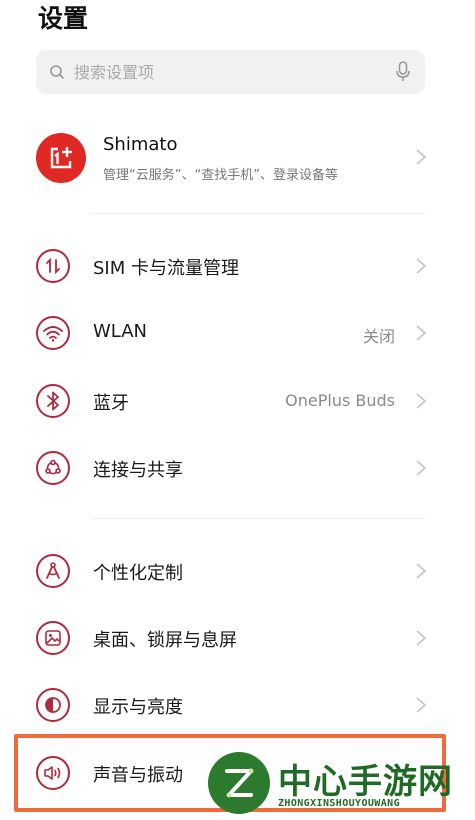 The height and width of the screenshot is (820, 475). Describe the element at coordinates (237, 468) in the screenshot. I see `settings-item-connection-sharing: 连接与共享` at that location.